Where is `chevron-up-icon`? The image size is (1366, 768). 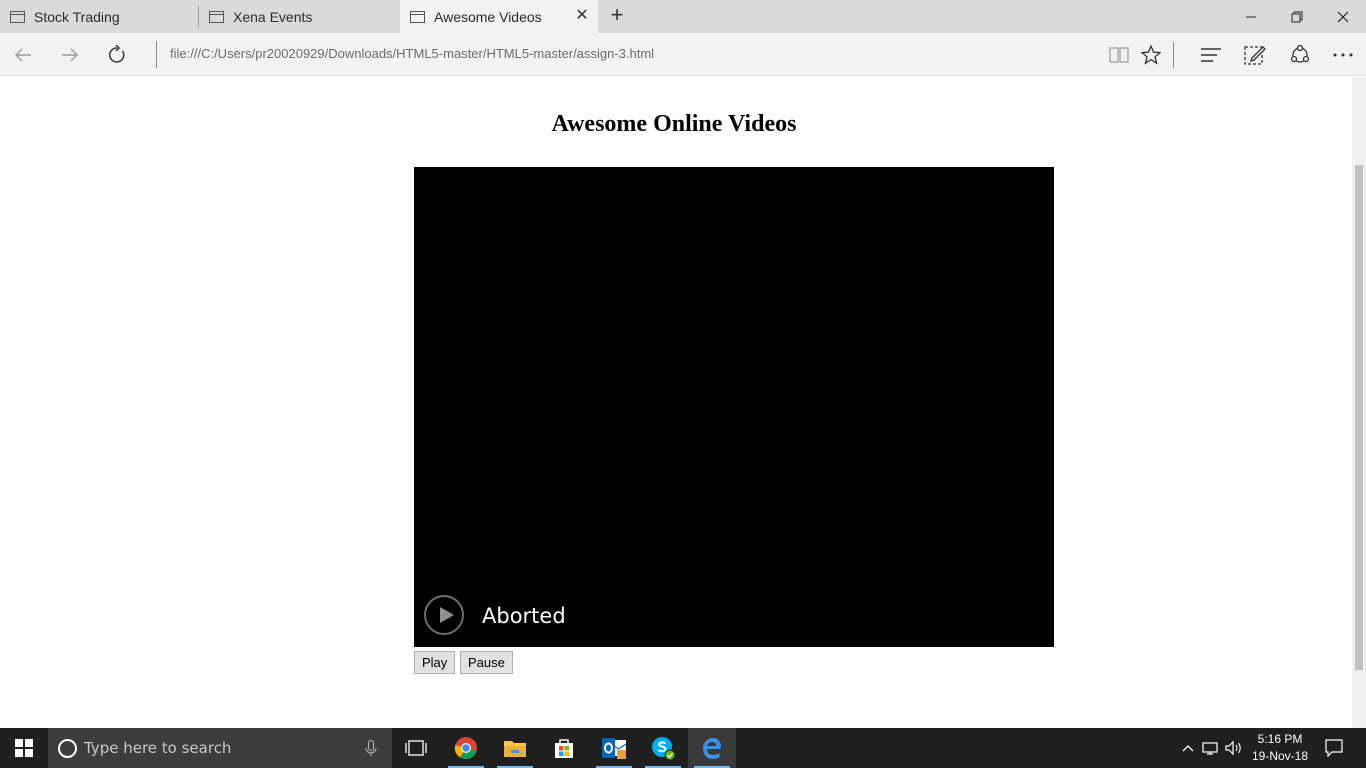
chevron-up-icon is located at coordinates (1188, 748).